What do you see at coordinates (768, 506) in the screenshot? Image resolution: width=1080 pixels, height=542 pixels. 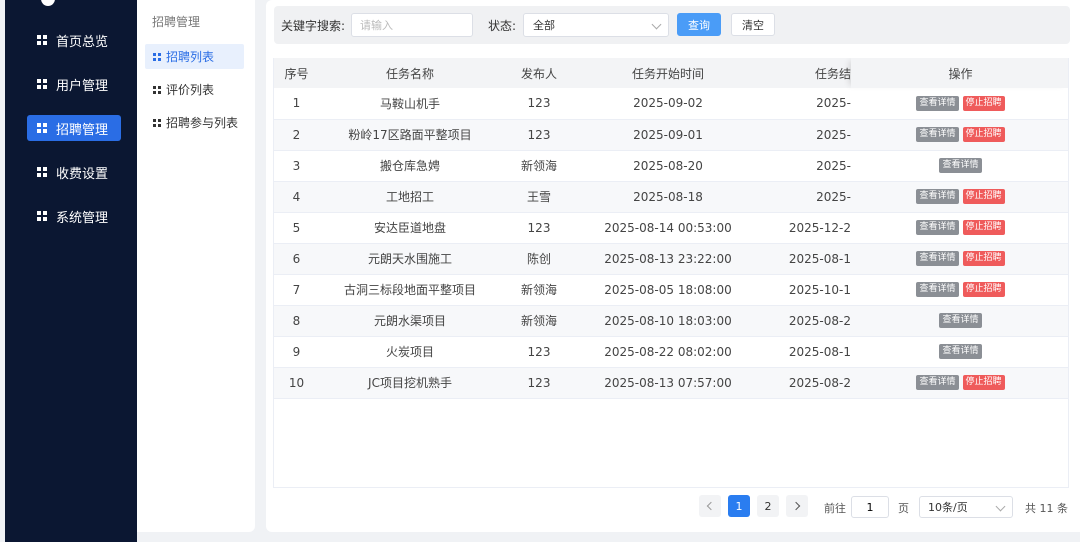 I see `page-button-2: 2` at bounding box center [768, 506].